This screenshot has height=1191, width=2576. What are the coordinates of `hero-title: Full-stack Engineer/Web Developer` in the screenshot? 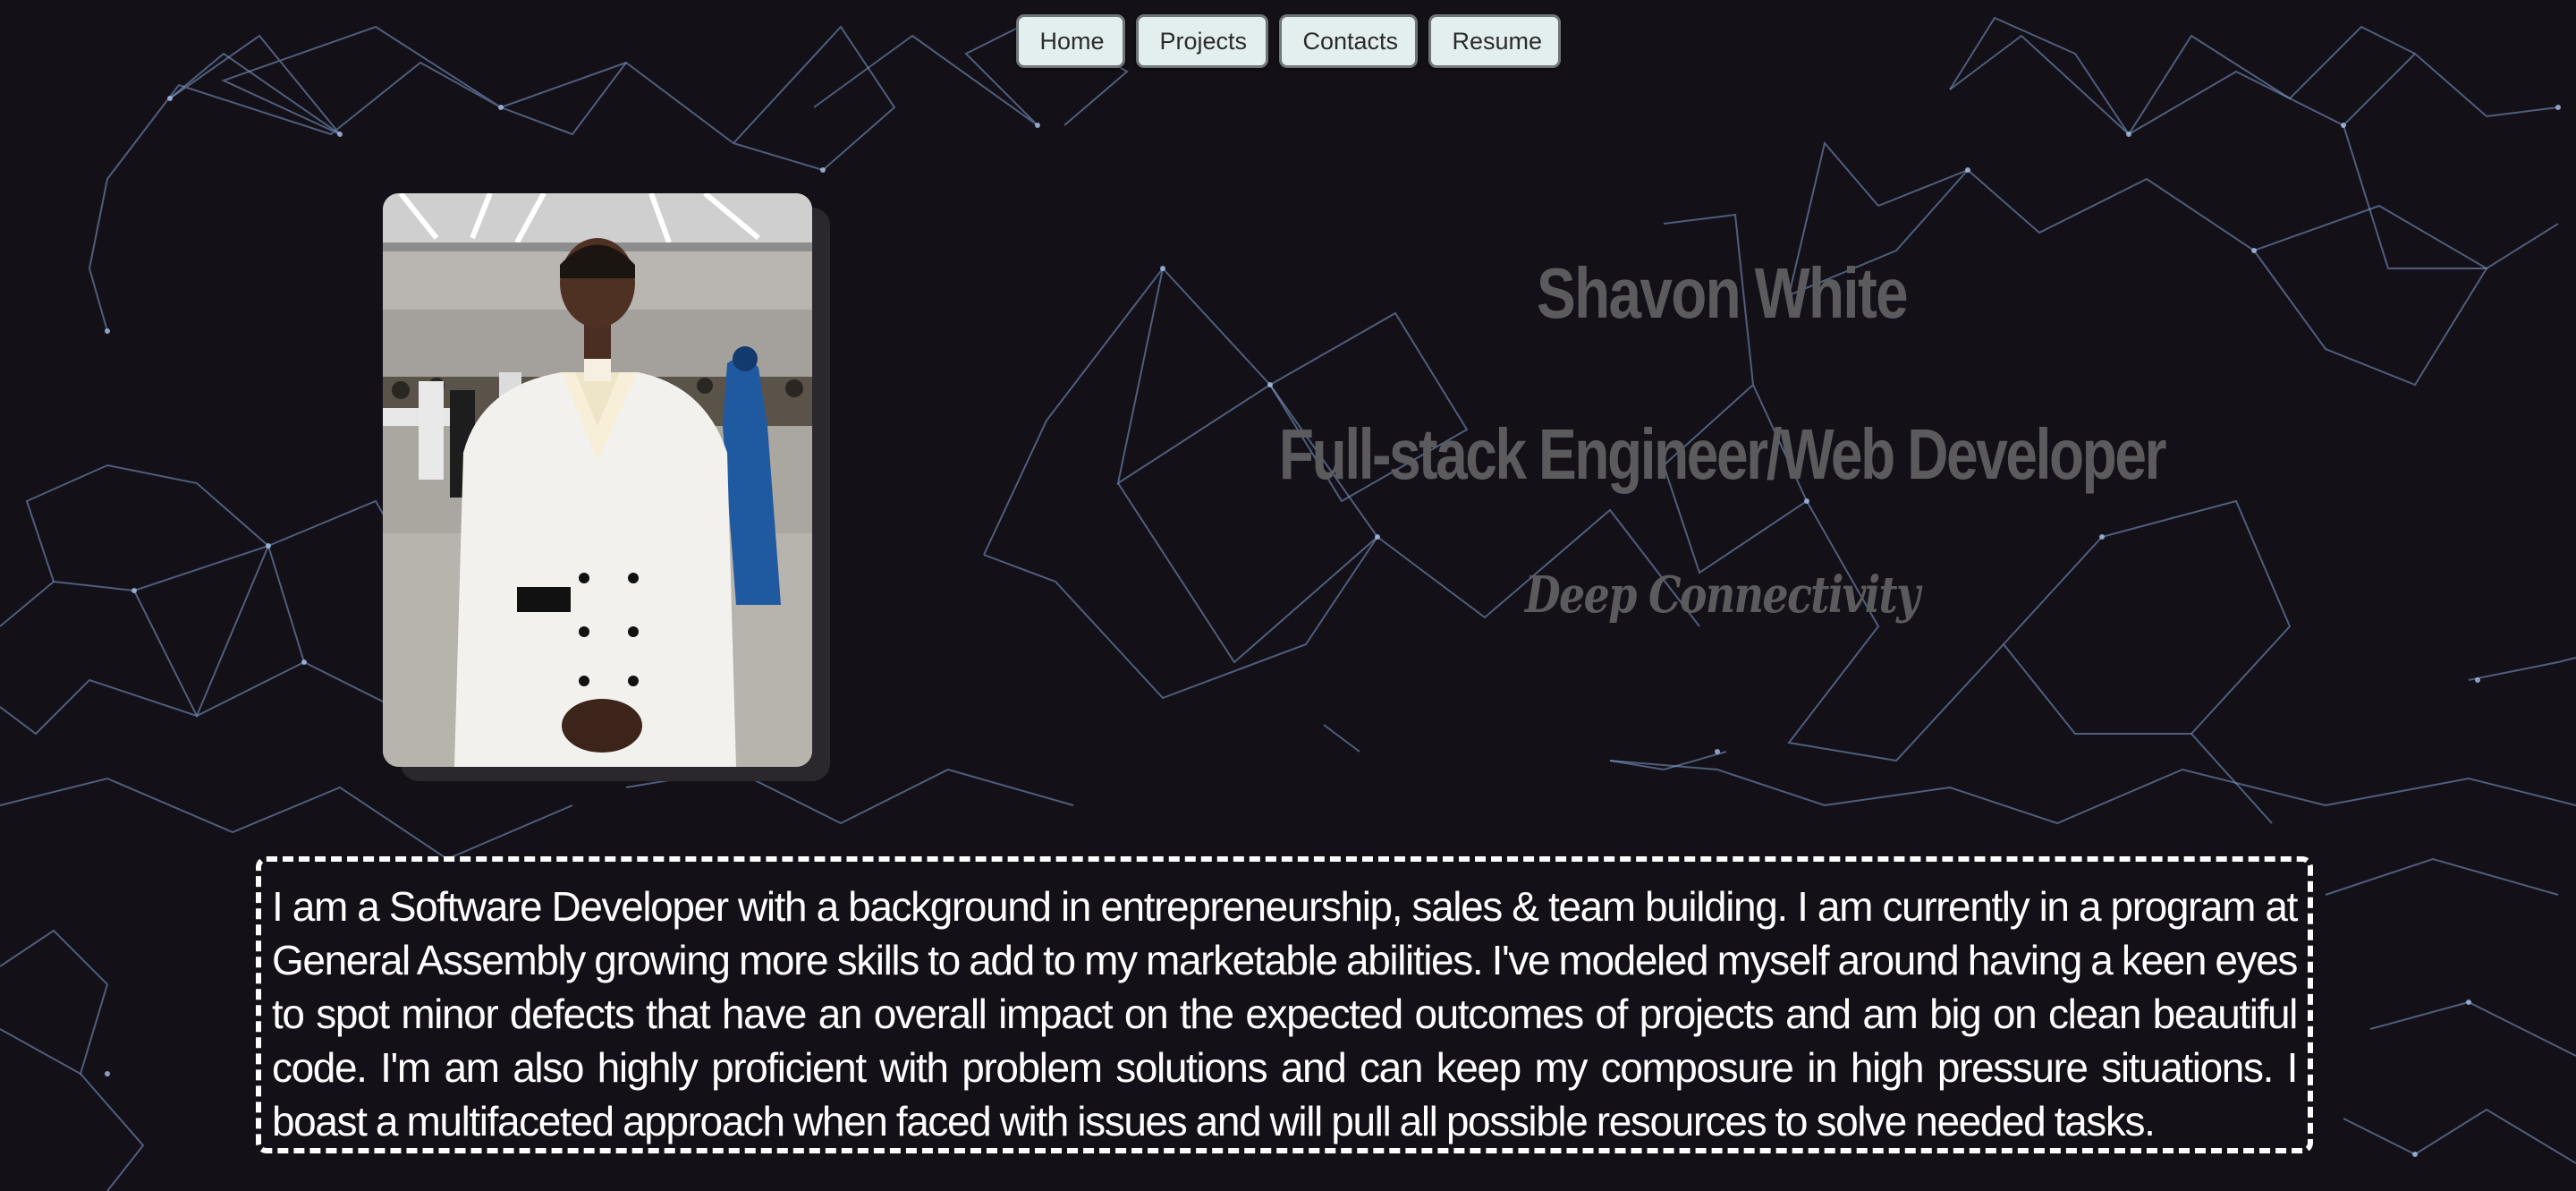 It's located at (1722, 454).